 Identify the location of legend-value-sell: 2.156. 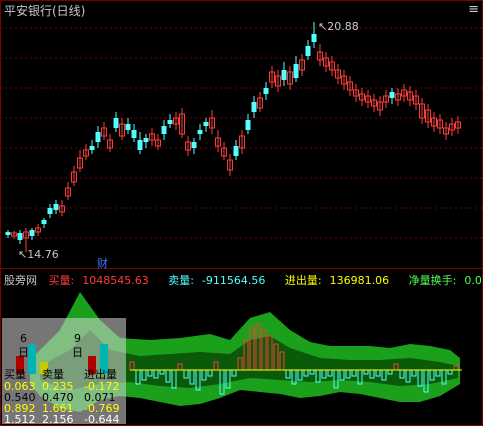
(58, 419).